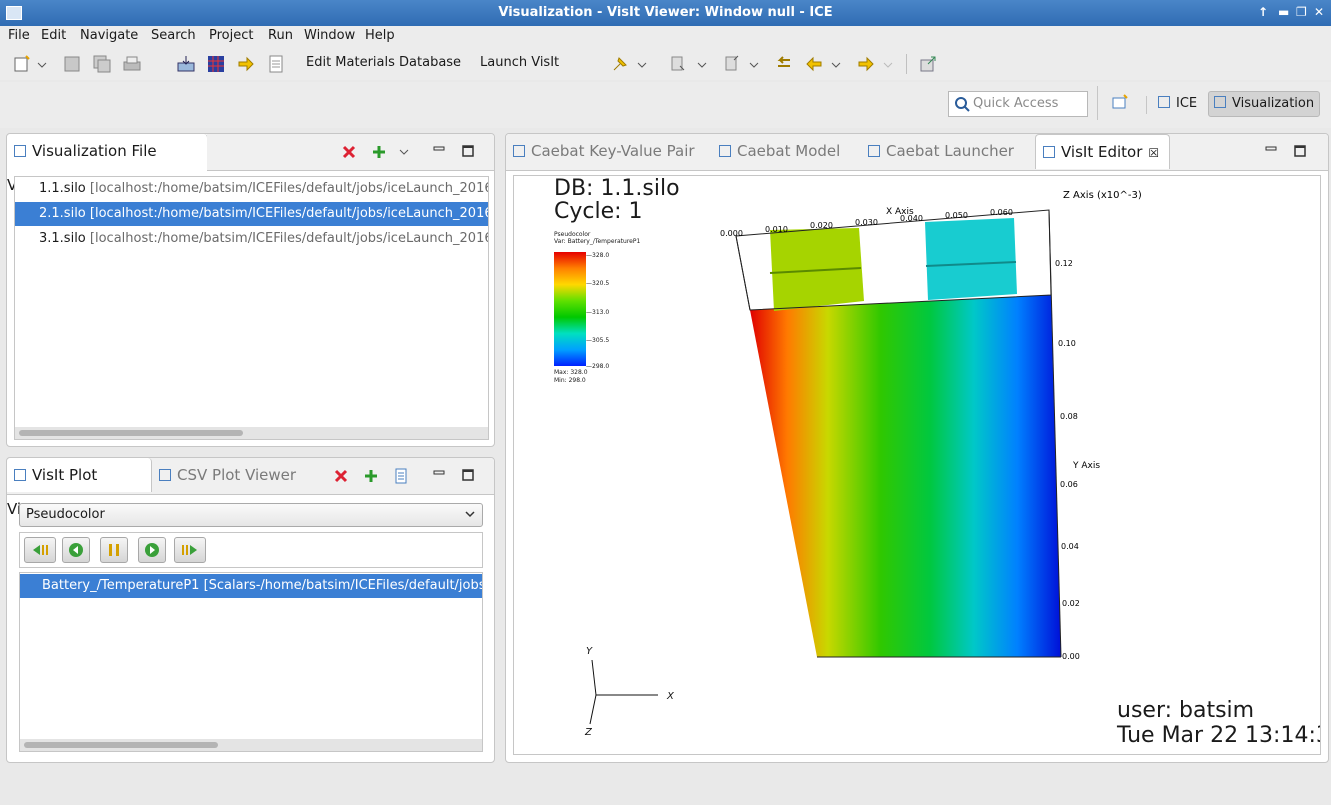 The image size is (1331, 805). Describe the element at coordinates (589, 651) in the screenshot. I see `triad-y-label: Y` at that location.